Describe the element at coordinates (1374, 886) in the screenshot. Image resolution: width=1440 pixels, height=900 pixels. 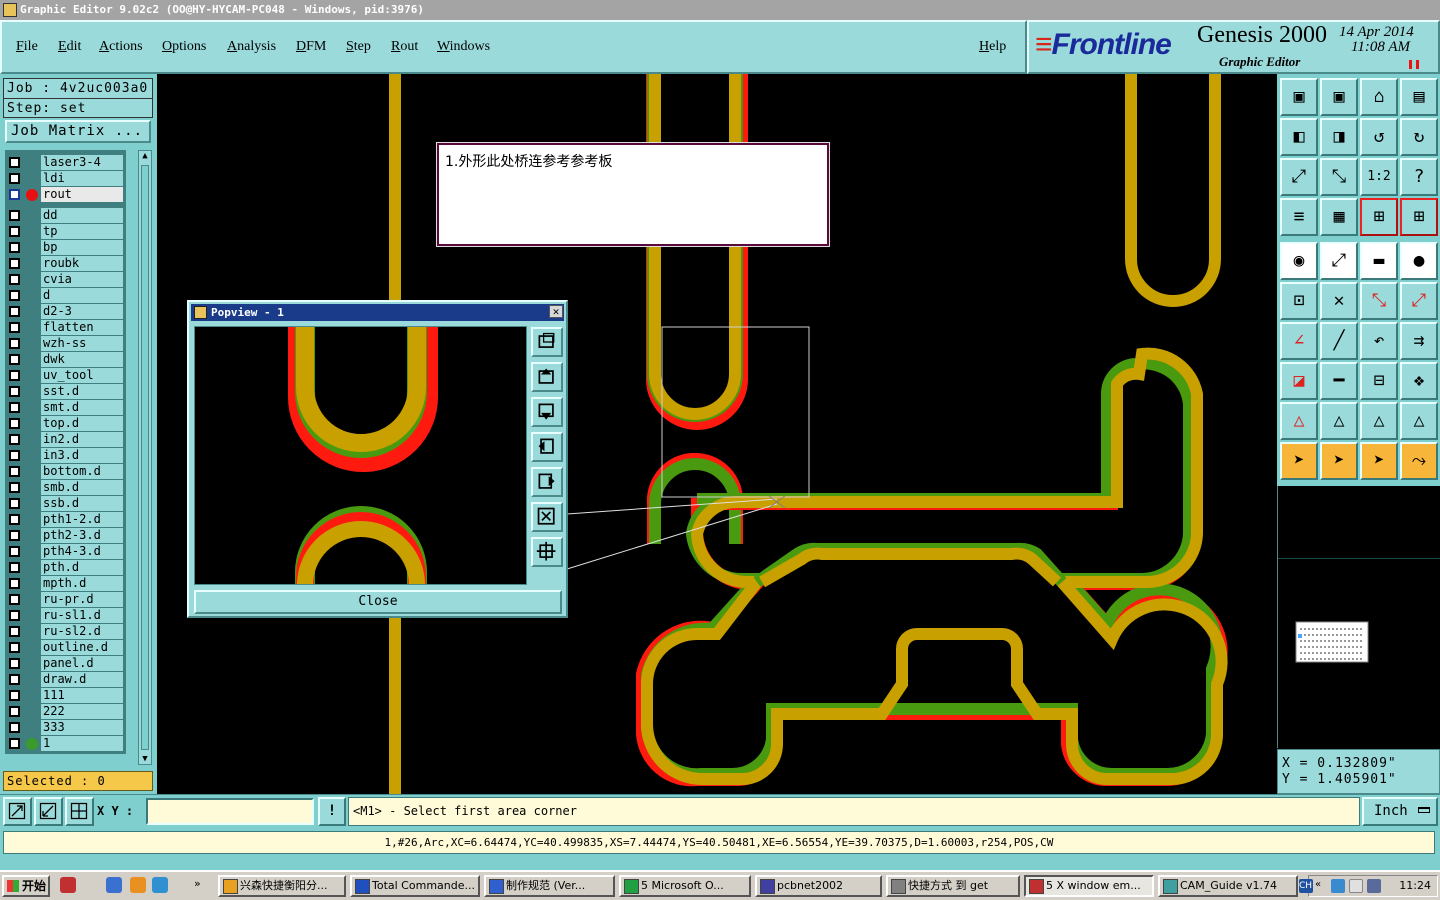
I see `tray-monitor-icon` at that location.